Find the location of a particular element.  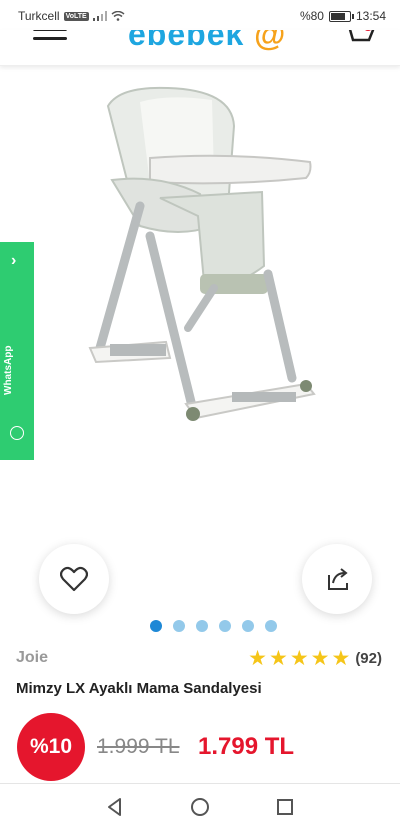

battery-percent: %80 is located at coordinates (311, 16).